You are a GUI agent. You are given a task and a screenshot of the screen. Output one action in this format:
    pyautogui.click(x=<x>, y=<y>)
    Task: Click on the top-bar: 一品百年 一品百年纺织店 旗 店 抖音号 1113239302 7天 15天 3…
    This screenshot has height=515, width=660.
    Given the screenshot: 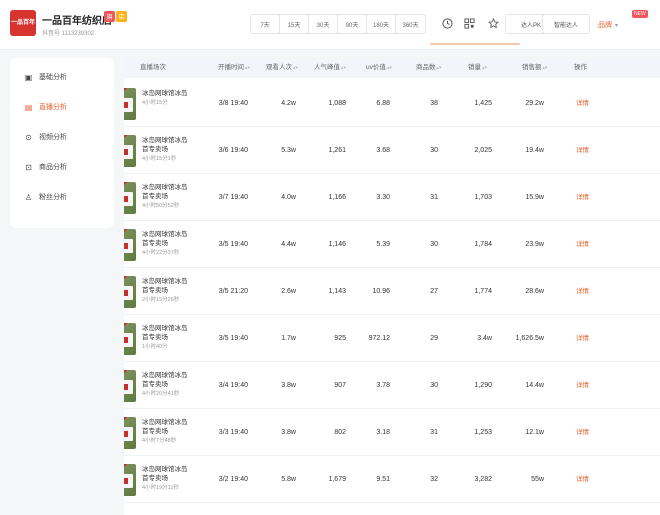 What is the action you would take?
    pyautogui.click(x=330, y=25)
    